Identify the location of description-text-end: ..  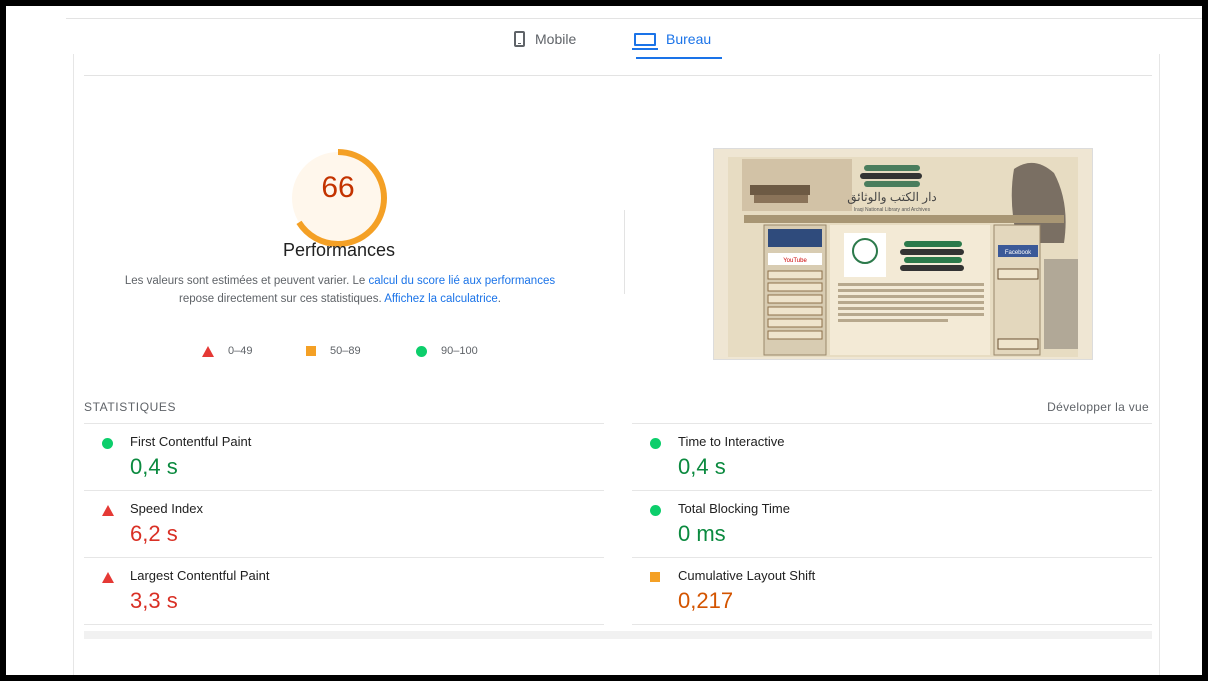
(499, 299).